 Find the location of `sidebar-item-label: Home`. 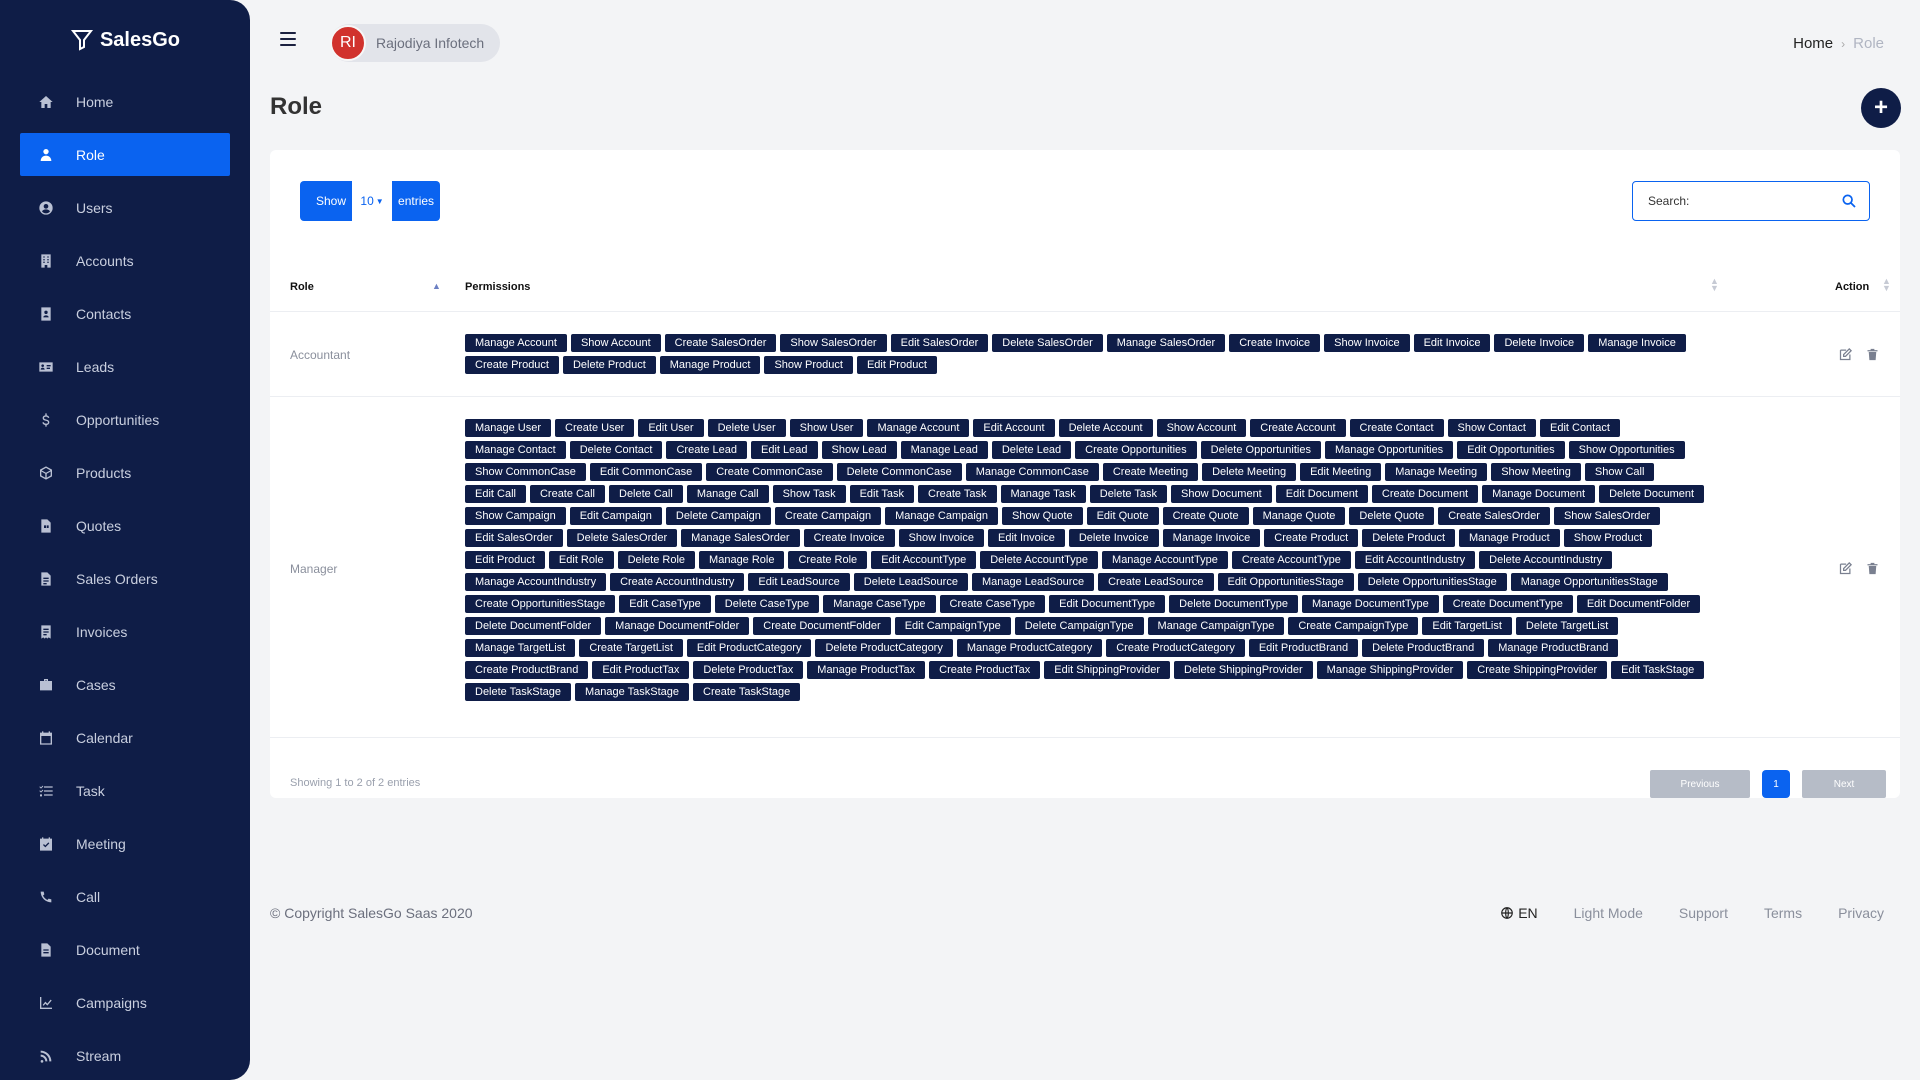

sidebar-item-label: Home is located at coordinates (95, 101).